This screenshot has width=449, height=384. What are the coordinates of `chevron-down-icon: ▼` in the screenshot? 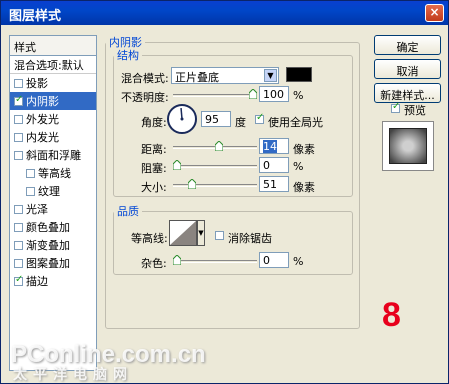 It's located at (270, 75).